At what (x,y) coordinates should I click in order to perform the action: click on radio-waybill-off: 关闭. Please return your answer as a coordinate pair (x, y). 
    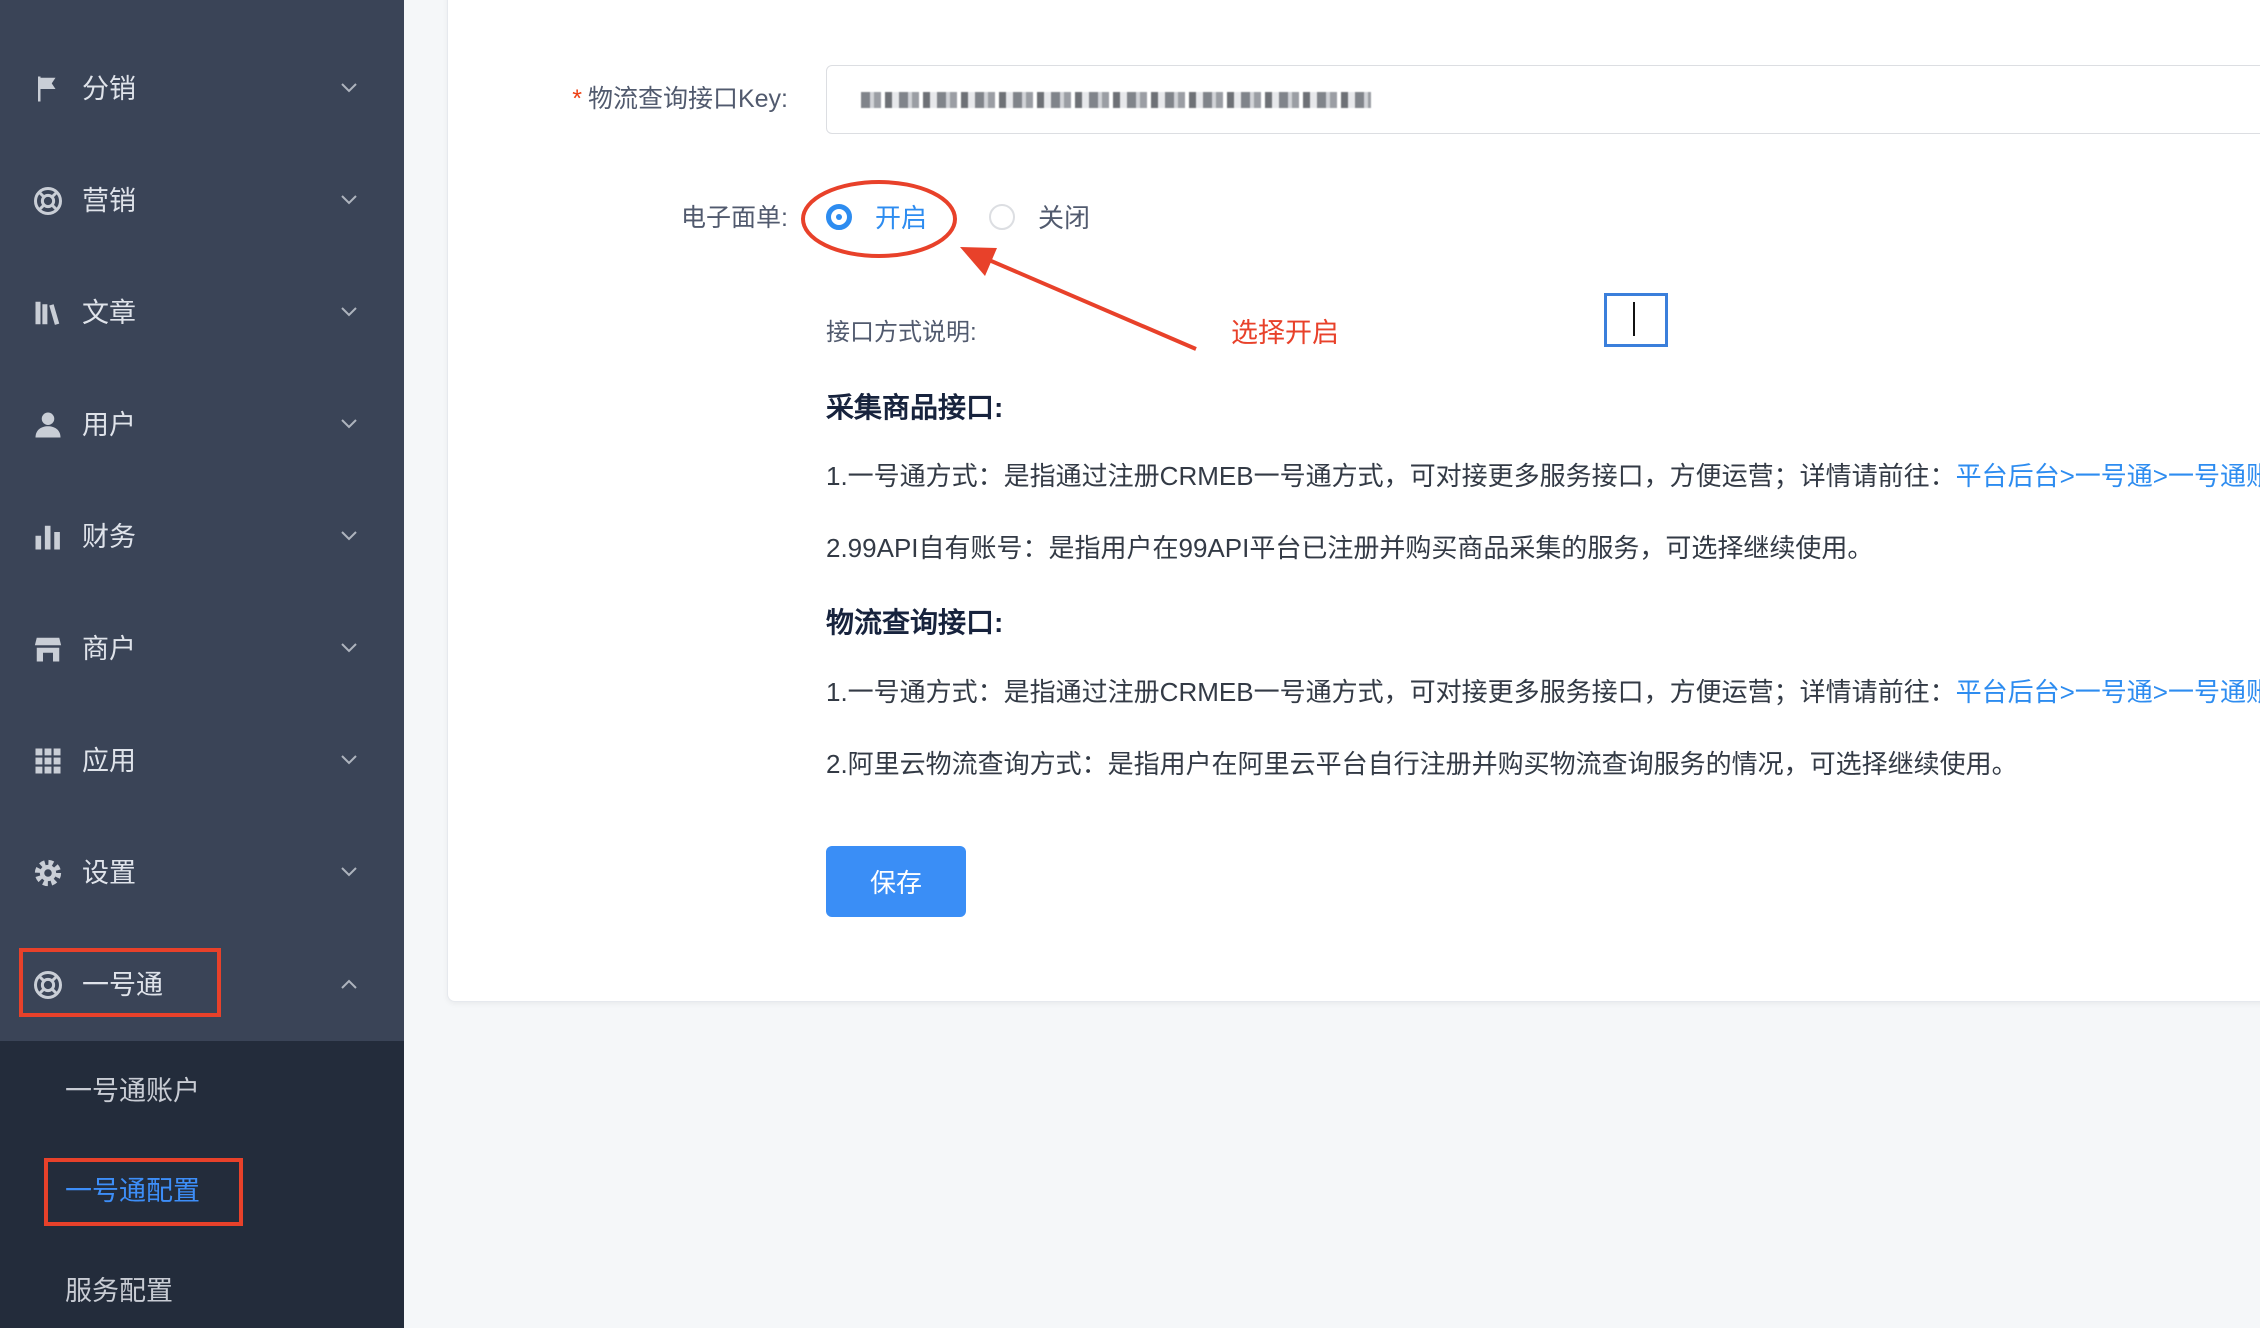
    Looking at the image, I should click on (1049, 218).